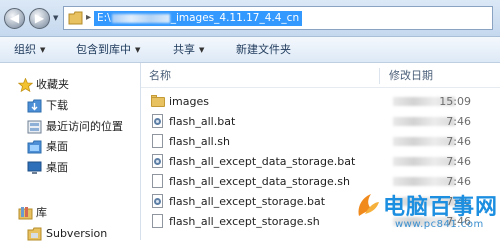 The height and width of the screenshot is (244, 500). Describe the element at coordinates (25, 85) in the screenshot. I see `star-icon` at that location.